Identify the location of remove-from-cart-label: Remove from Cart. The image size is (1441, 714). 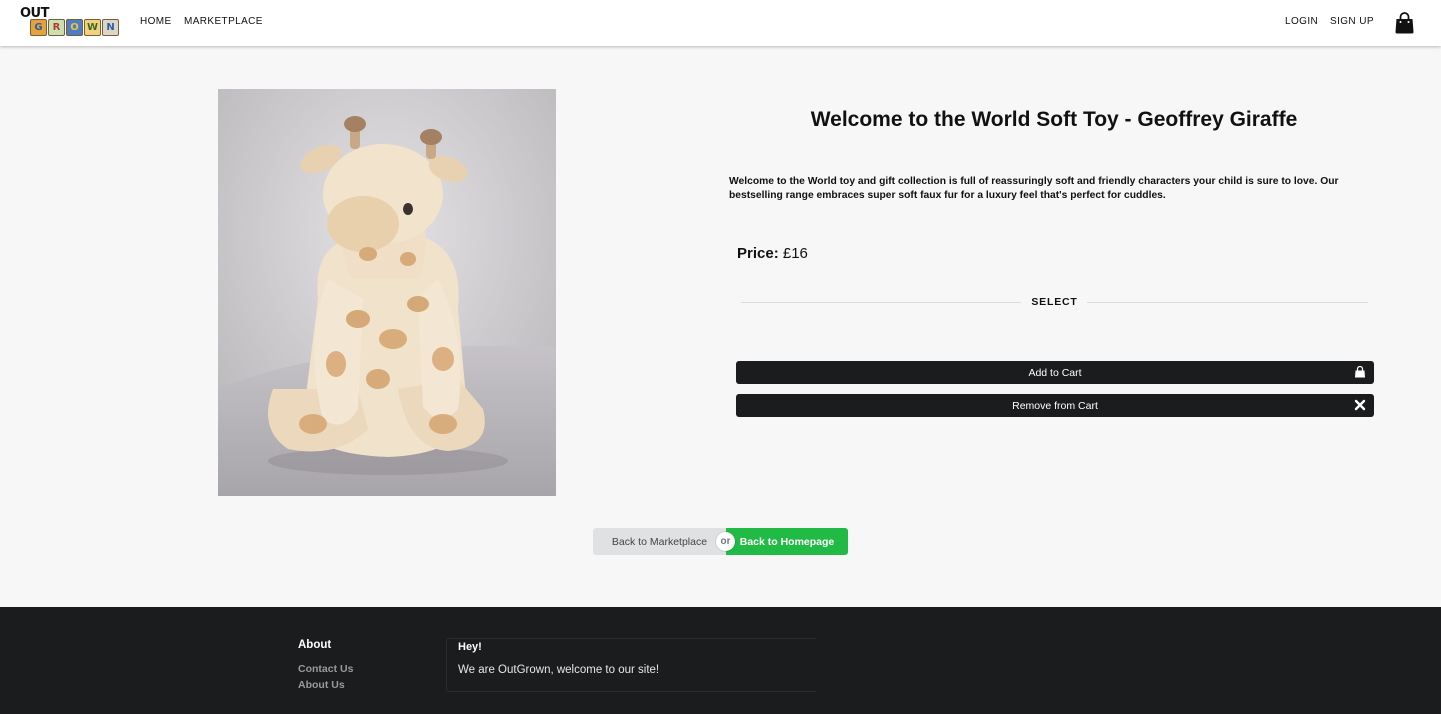
(1055, 405).